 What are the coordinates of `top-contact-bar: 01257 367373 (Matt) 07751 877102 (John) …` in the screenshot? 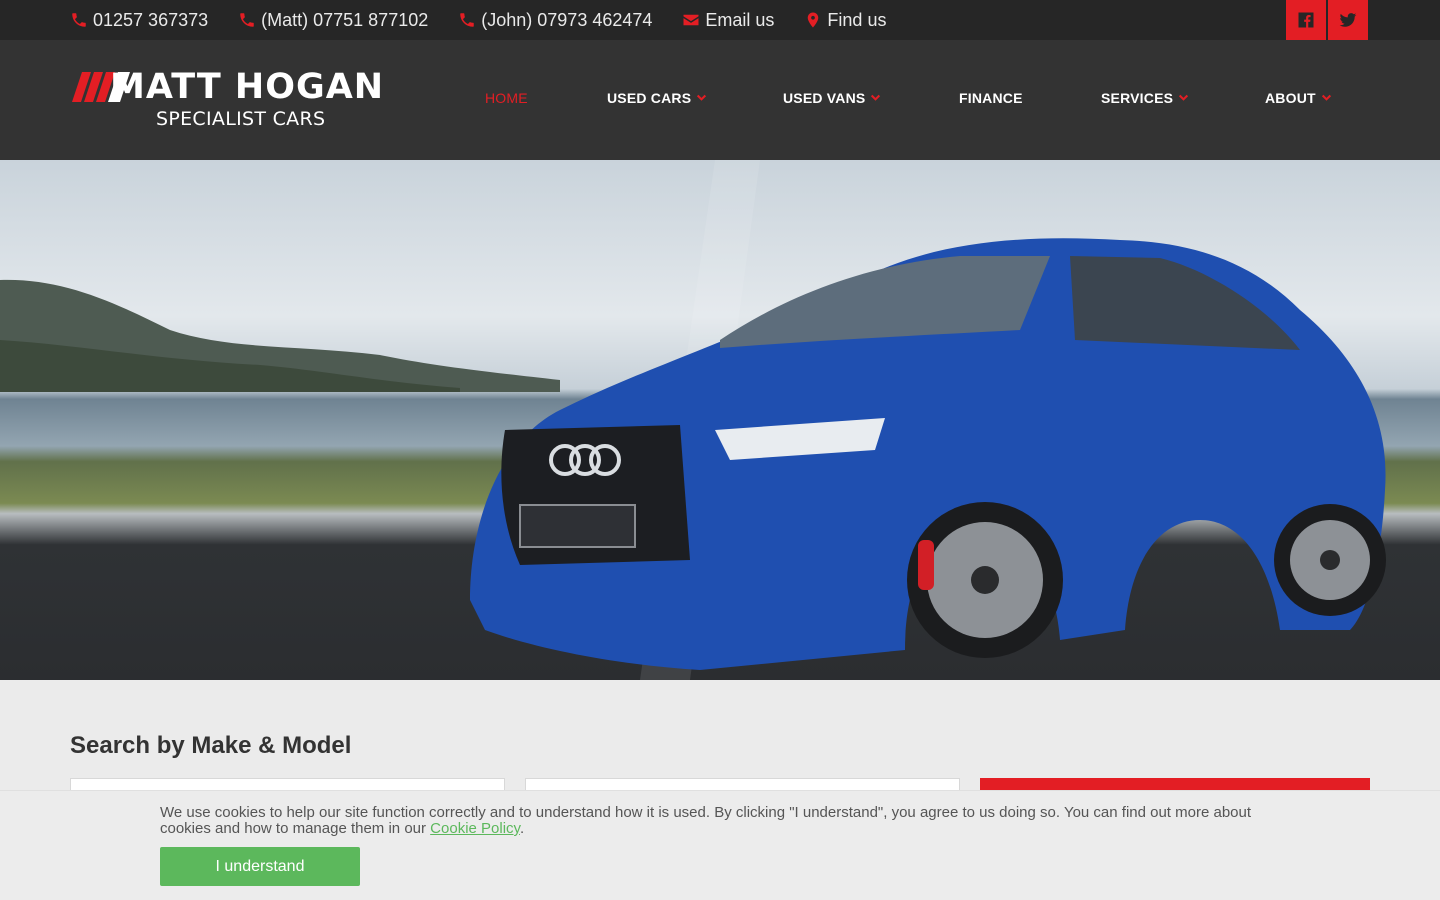 It's located at (720, 20).